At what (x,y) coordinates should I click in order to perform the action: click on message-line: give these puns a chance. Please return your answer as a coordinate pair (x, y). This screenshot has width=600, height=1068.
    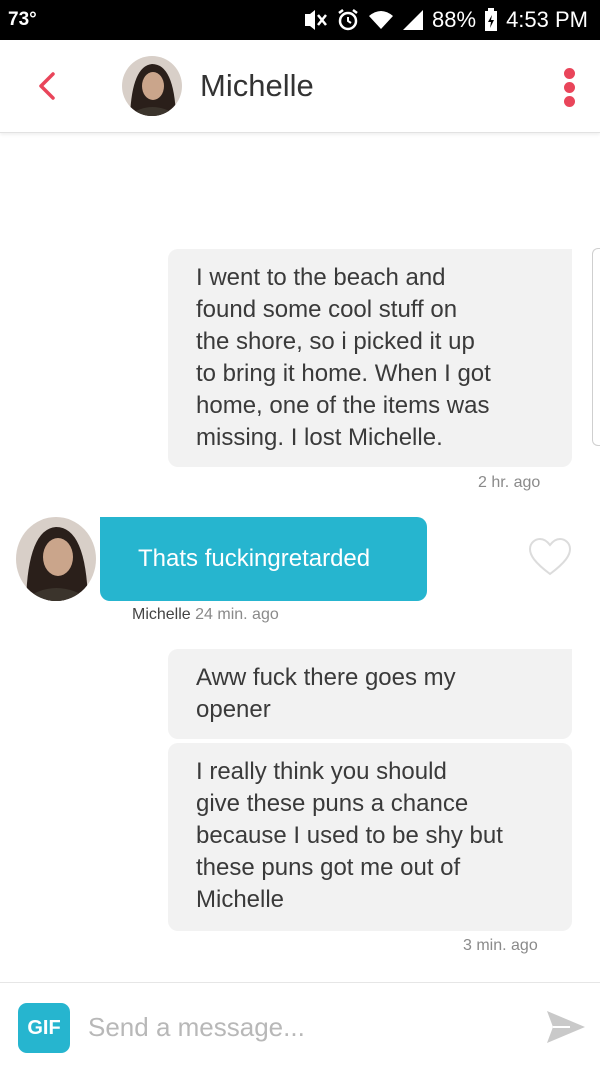
    Looking at the image, I should click on (332, 803).